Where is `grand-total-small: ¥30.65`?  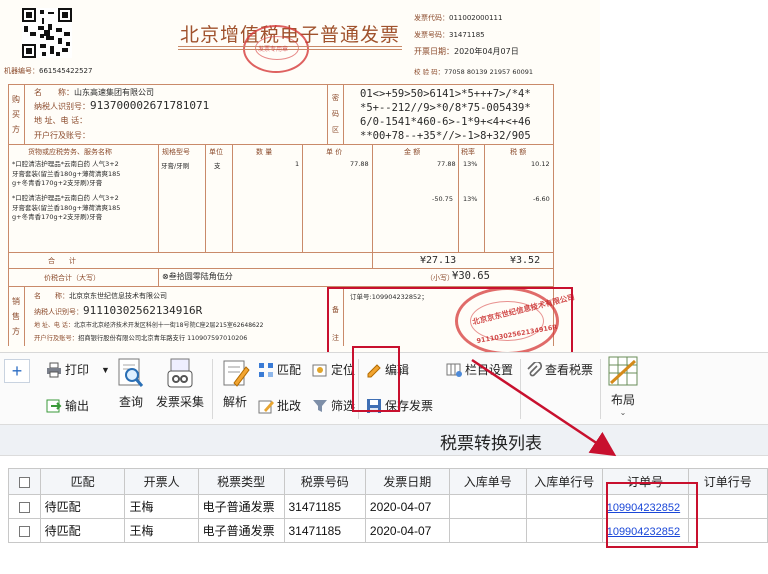
grand-total-small: ¥30.65 is located at coordinates (471, 276).